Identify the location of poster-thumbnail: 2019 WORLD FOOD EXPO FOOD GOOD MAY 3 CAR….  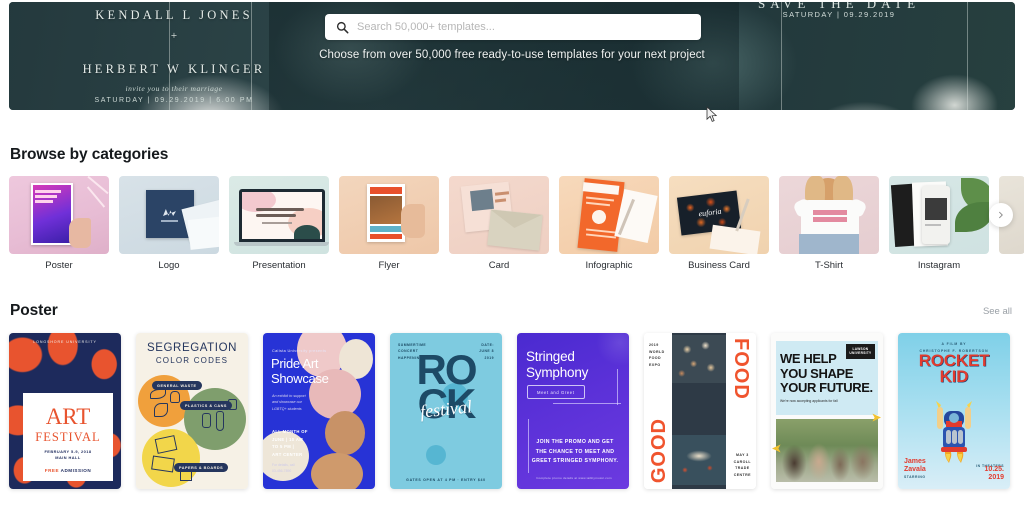
(700, 411).